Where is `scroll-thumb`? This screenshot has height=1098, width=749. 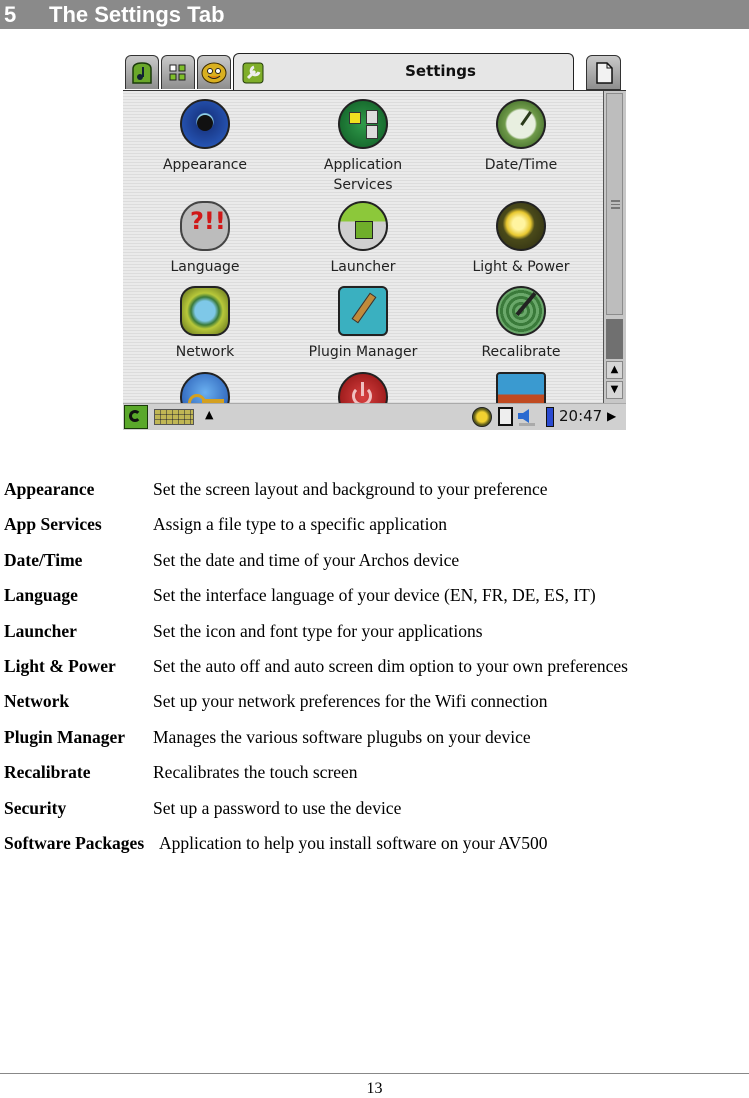 scroll-thumb is located at coordinates (614, 204).